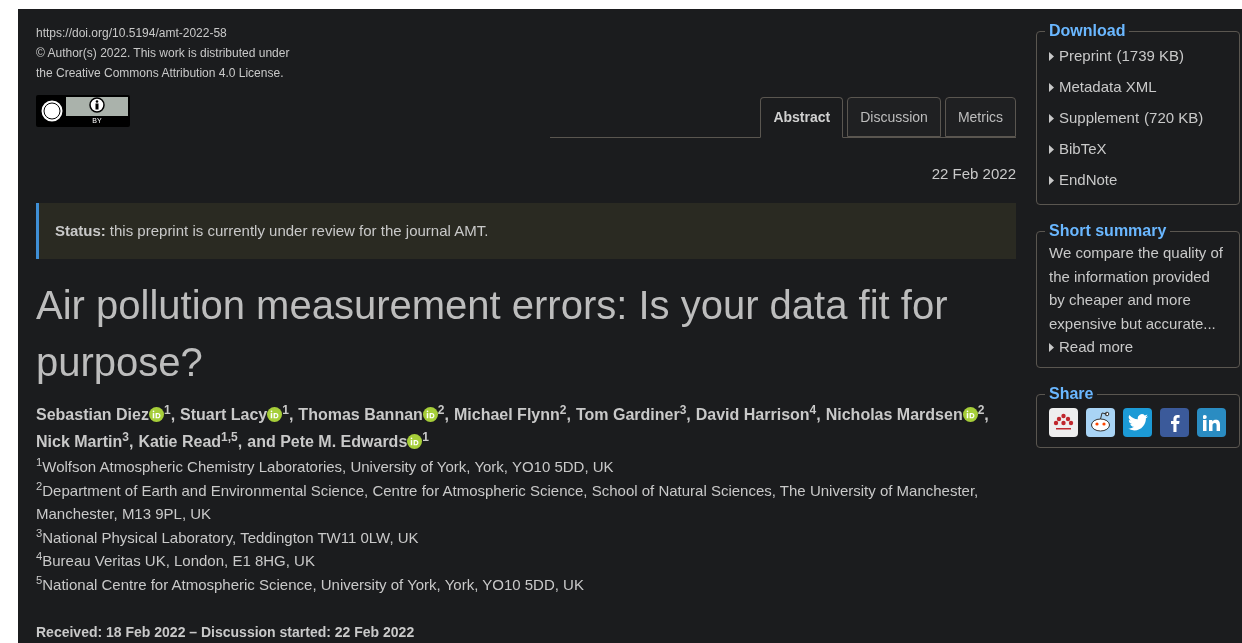 The width and height of the screenshot is (1242, 643). I want to click on publication-date: 22 Feb 2022, so click(973, 174).